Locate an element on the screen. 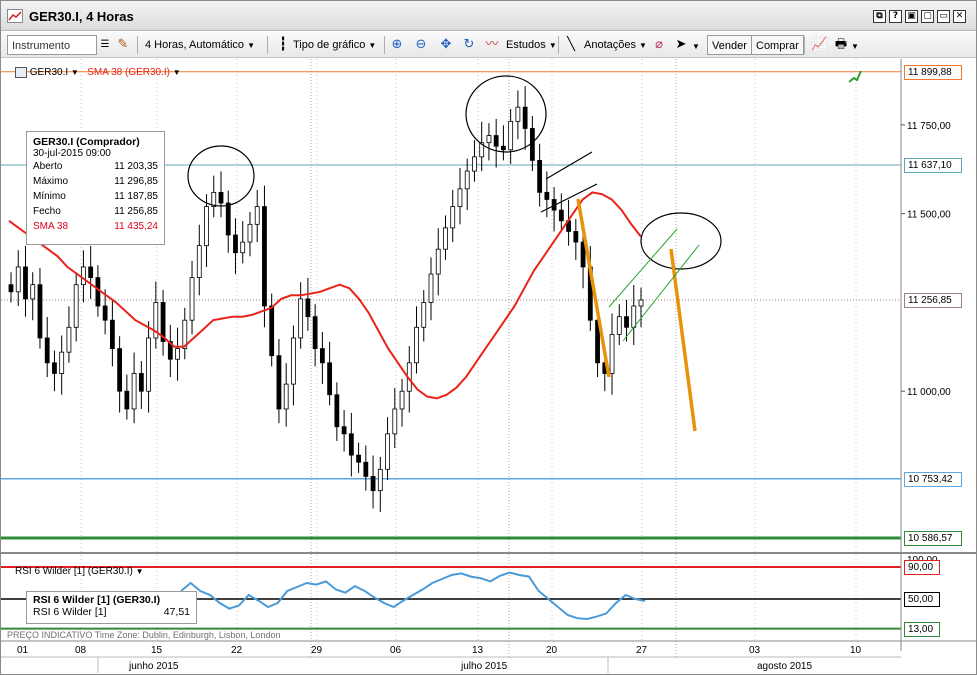 Image resolution: width=977 pixels, height=675 pixels. signal-arrow-icon is located at coordinates (855, 76).